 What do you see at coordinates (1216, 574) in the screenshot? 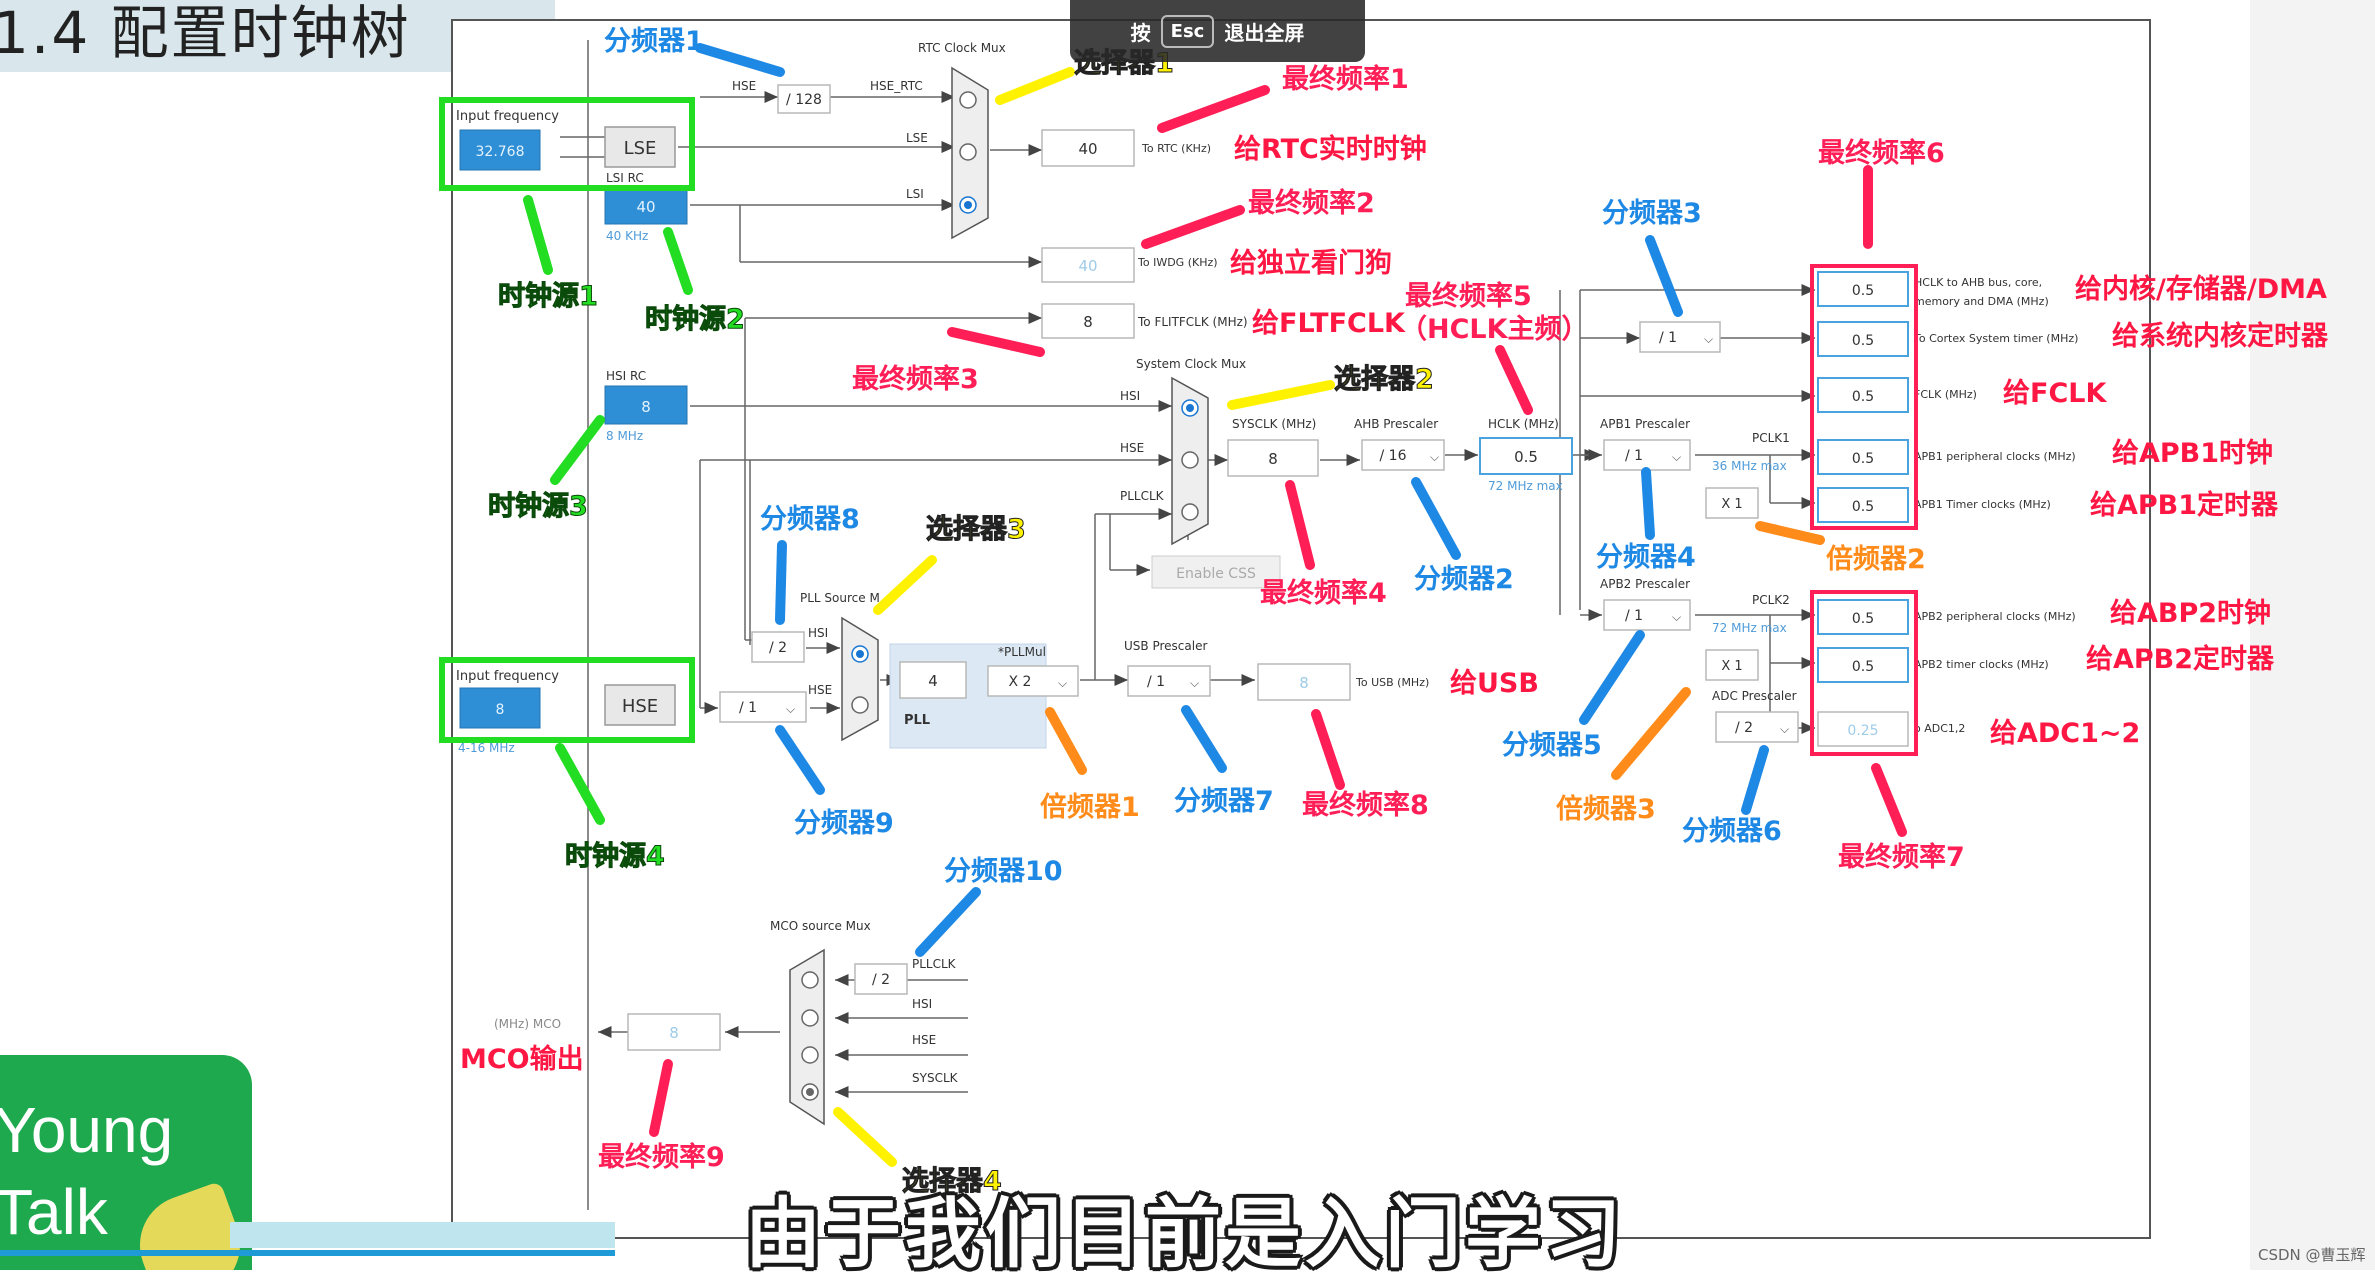
I see `enable-css-label: Enable CSS` at bounding box center [1216, 574].